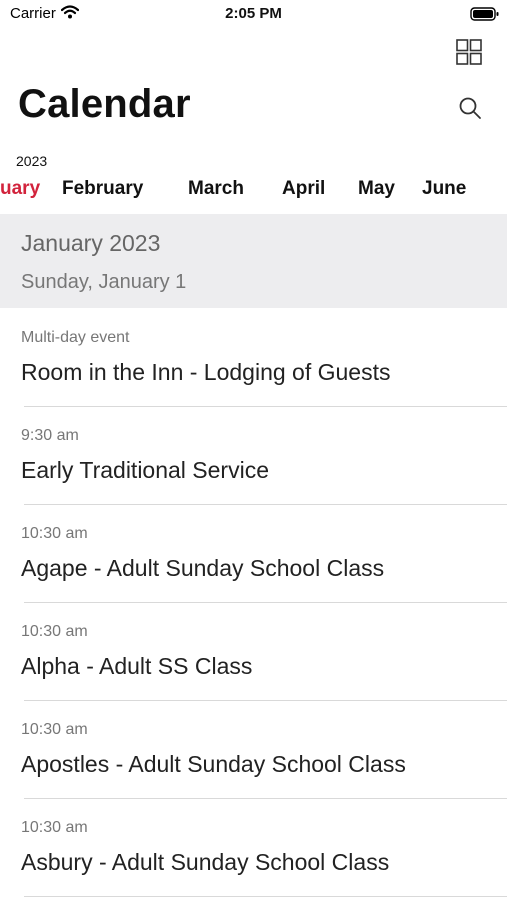  What do you see at coordinates (206, 372) in the screenshot?
I see `event-title: Room in the Inn - Lodging of Guests` at bounding box center [206, 372].